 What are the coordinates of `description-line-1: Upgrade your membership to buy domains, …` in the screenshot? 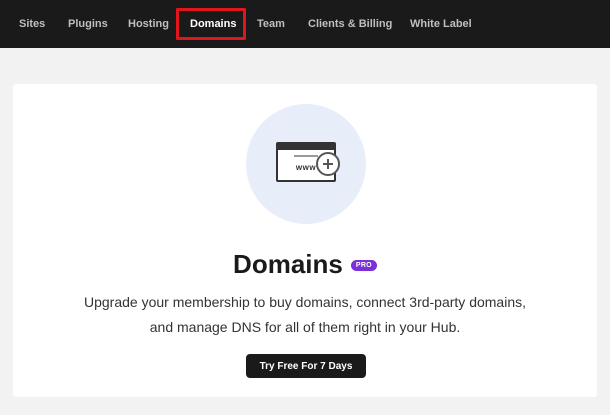 It's located at (305, 302).